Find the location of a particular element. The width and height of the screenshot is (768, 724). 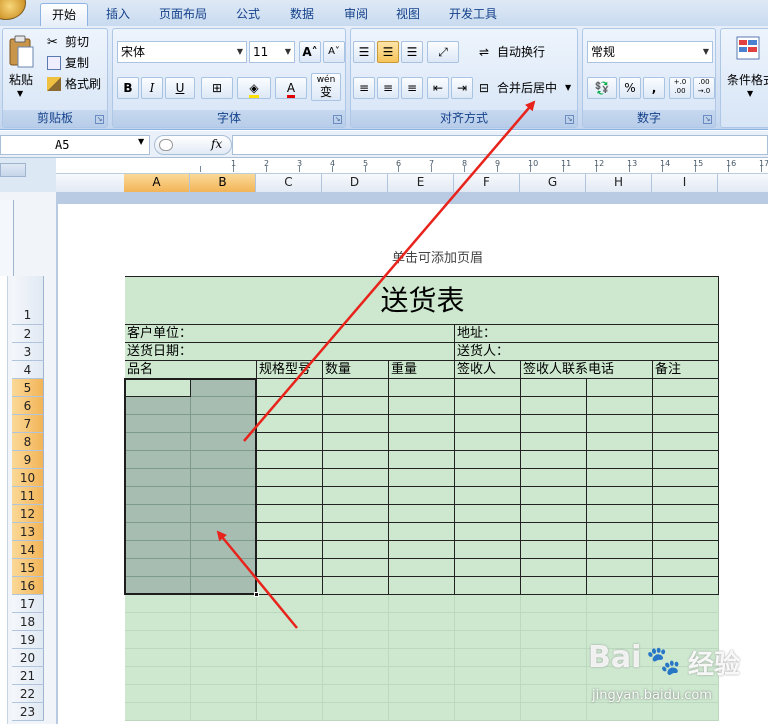

customer-cell: 客户单位： is located at coordinates (290, 334).